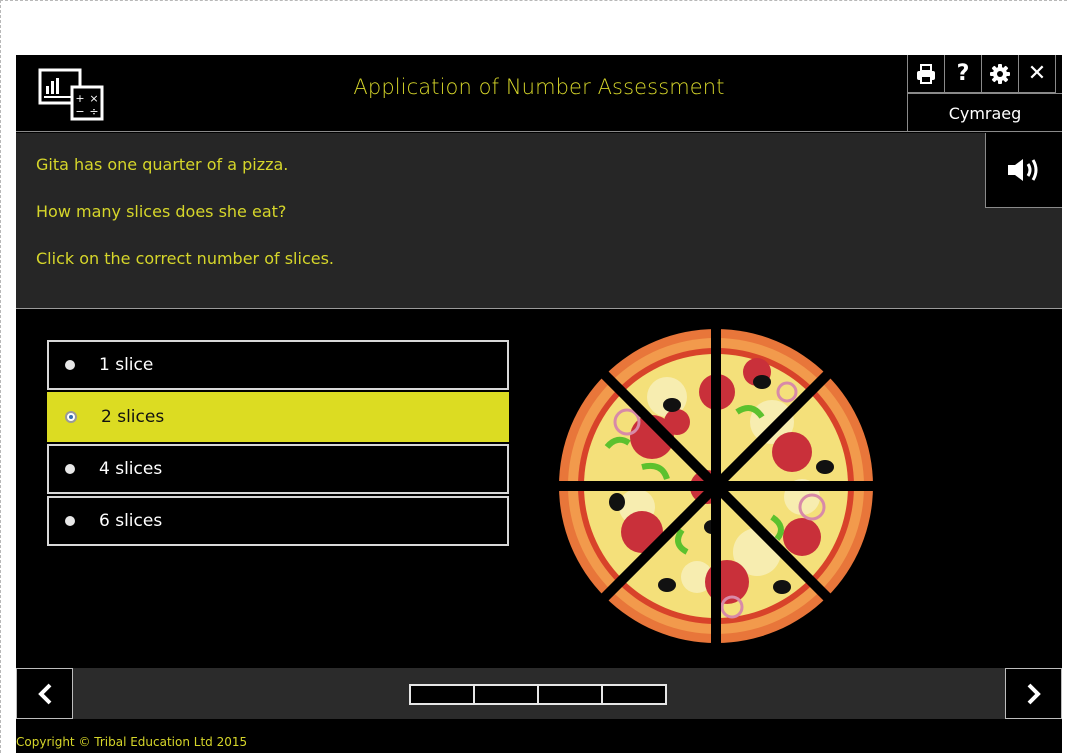  I want to click on gear-icon, so click(1000, 73).